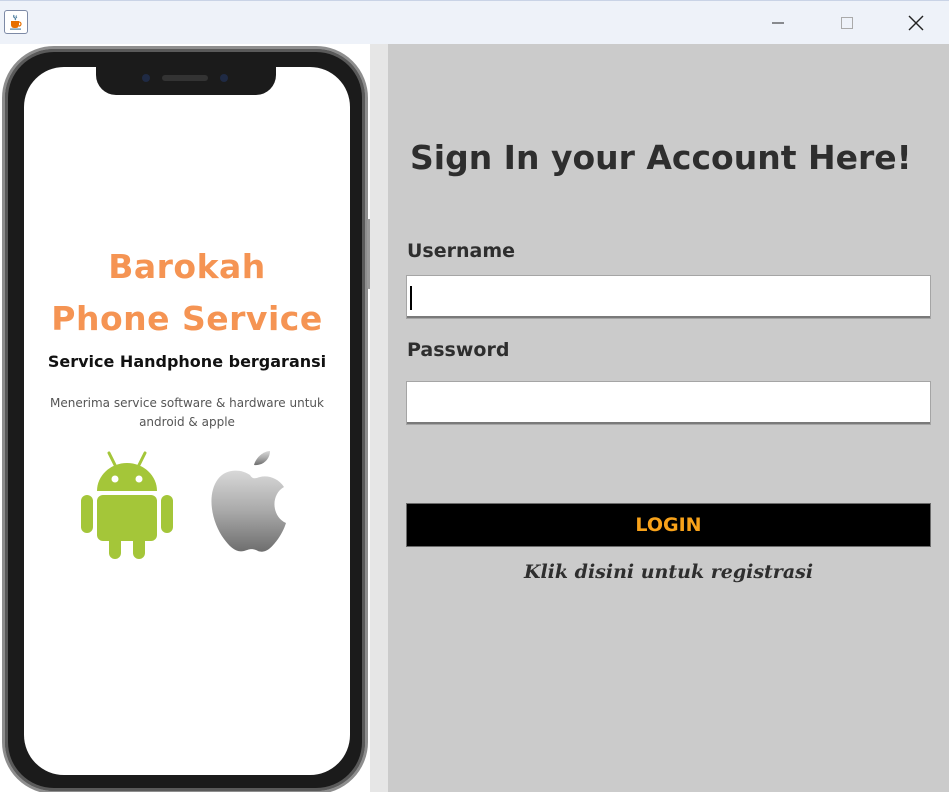 The height and width of the screenshot is (792, 949). Describe the element at coordinates (661, 157) in the screenshot. I see `page-title: Sign In your Account Here!` at that location.